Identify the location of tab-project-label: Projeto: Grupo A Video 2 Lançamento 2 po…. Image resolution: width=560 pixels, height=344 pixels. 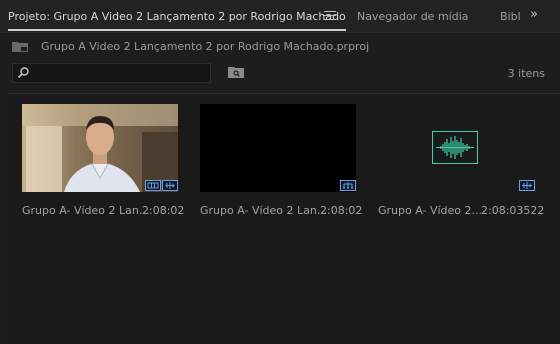
(177, 16).